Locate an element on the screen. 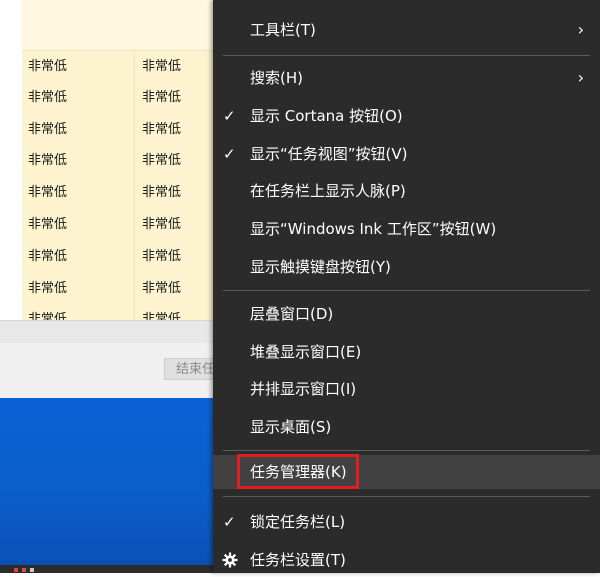  menu-item-label: 显示触摸键盘按钮(Y) is located at coordinates (320, 267).